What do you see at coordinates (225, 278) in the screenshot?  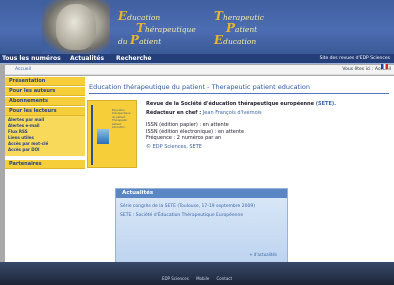 I see `footer-link-contact: Contact` at bounding box center [225, 278].